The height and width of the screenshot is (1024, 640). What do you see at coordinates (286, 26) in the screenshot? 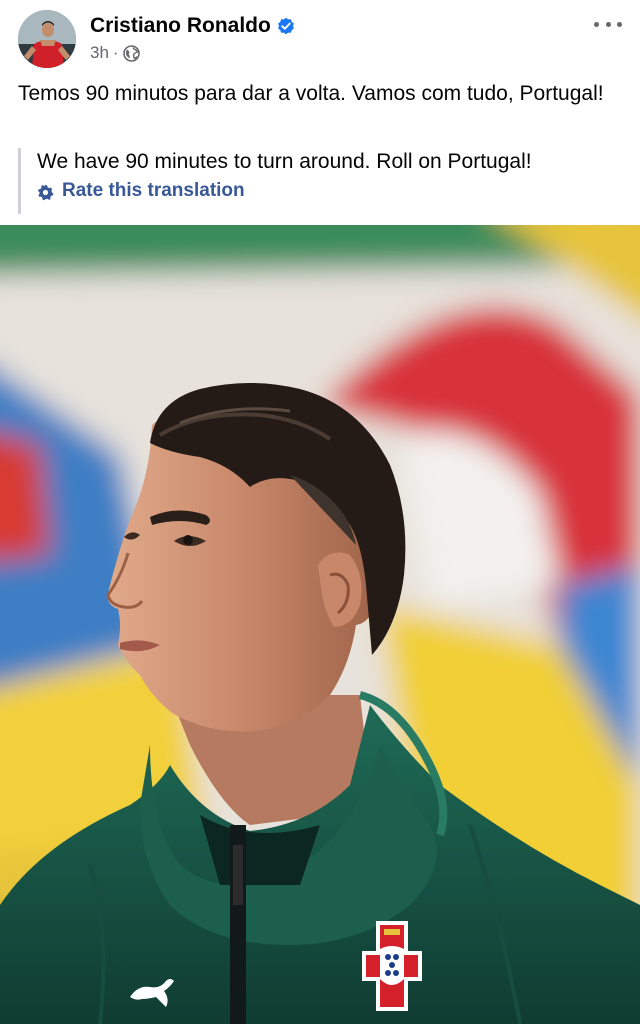
I see `verified-badge-icon` at bounding box center [286, 26].